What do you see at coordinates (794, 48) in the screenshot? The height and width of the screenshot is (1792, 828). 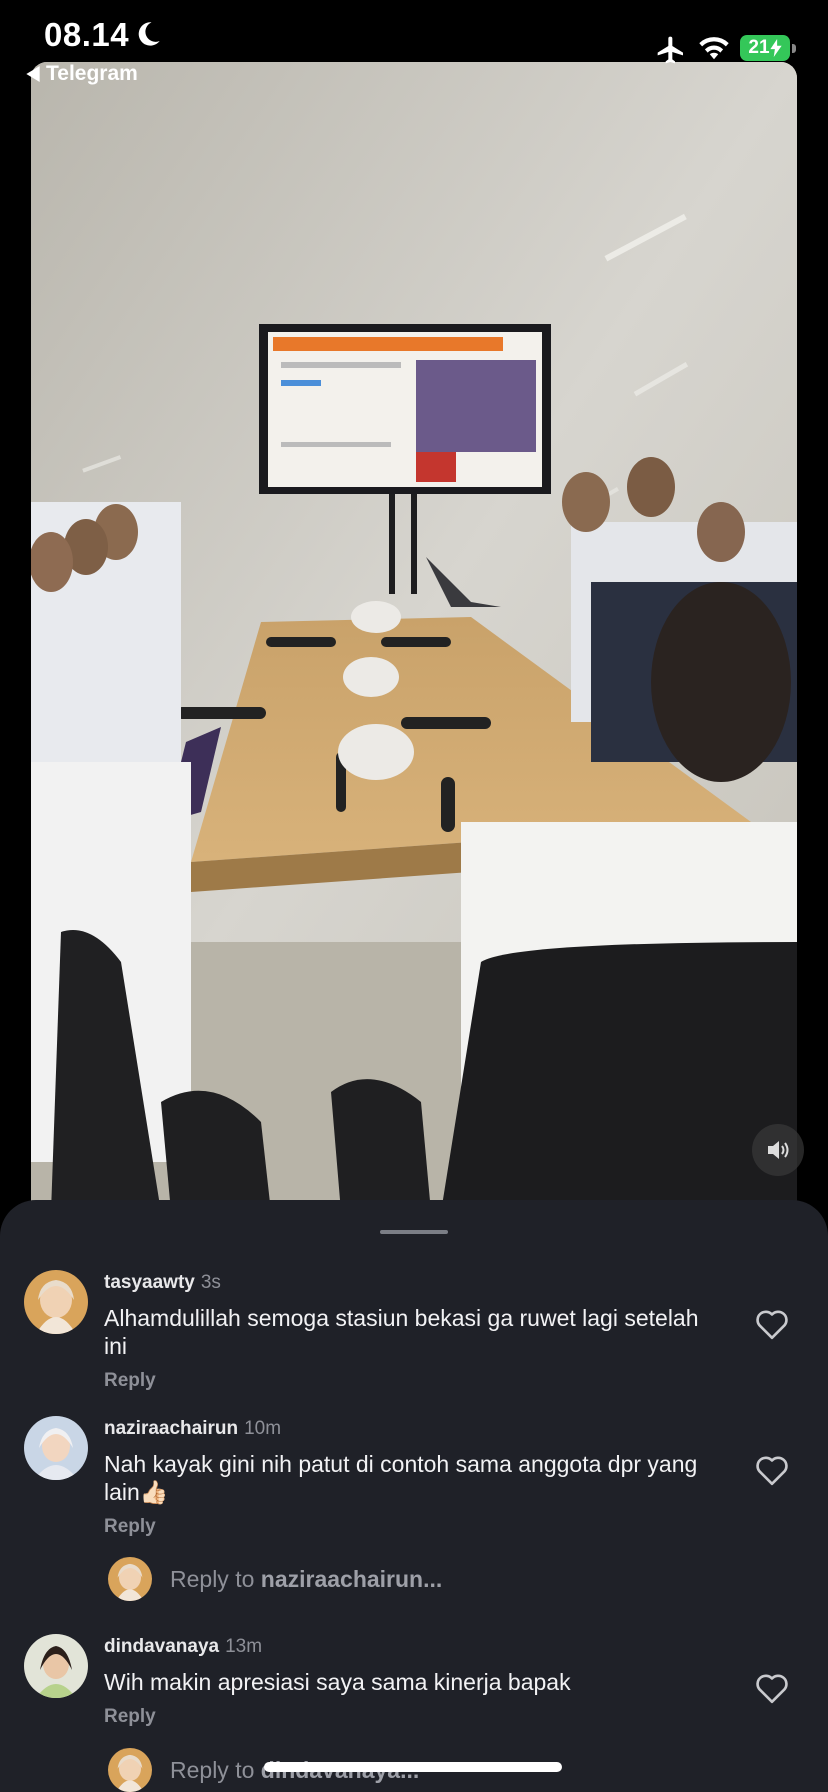 I see `battery-cap` at bounding box center [794, 48].